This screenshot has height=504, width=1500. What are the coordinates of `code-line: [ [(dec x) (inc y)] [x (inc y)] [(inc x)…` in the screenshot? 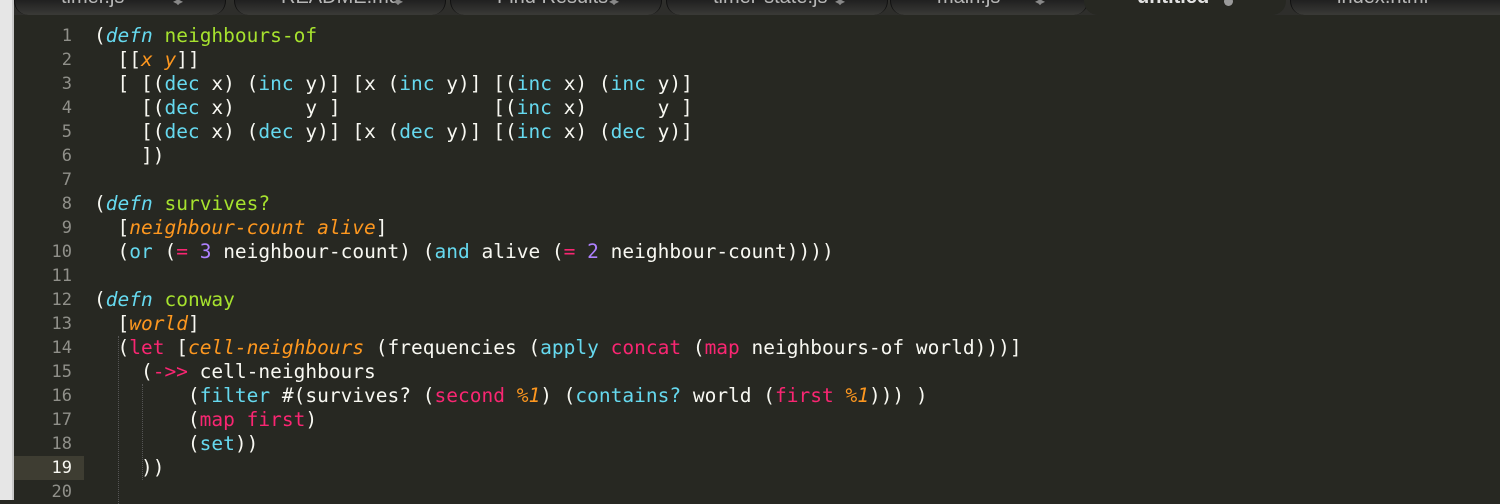 It's located at (794, 84).